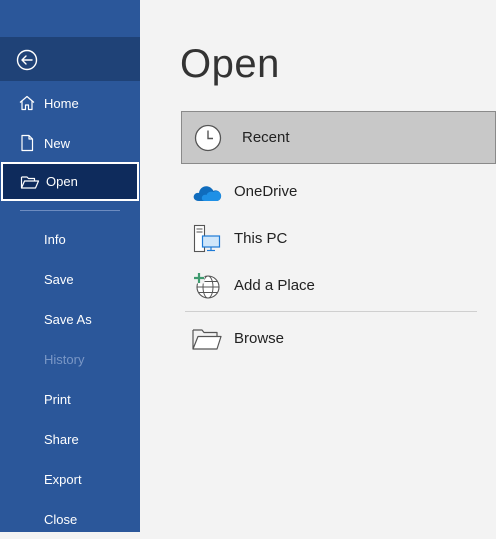 The image size is (496, 539). What do you see at coordinates (261, 238) in the screenshot?
I see `location-label: This PC` at bounding box center [261, 238].